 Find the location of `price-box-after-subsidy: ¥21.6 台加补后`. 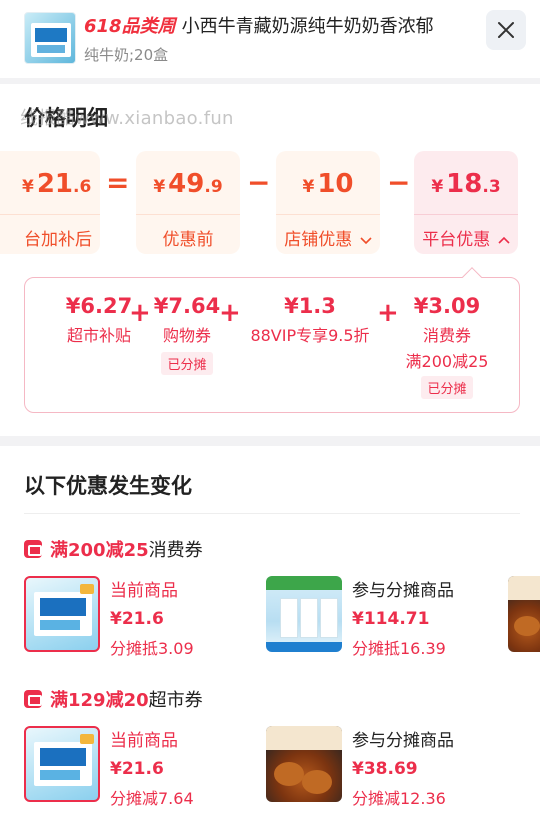

price-box-after-subsidy: ¥21.6 台加补后 is located at coordinates (50, 202).